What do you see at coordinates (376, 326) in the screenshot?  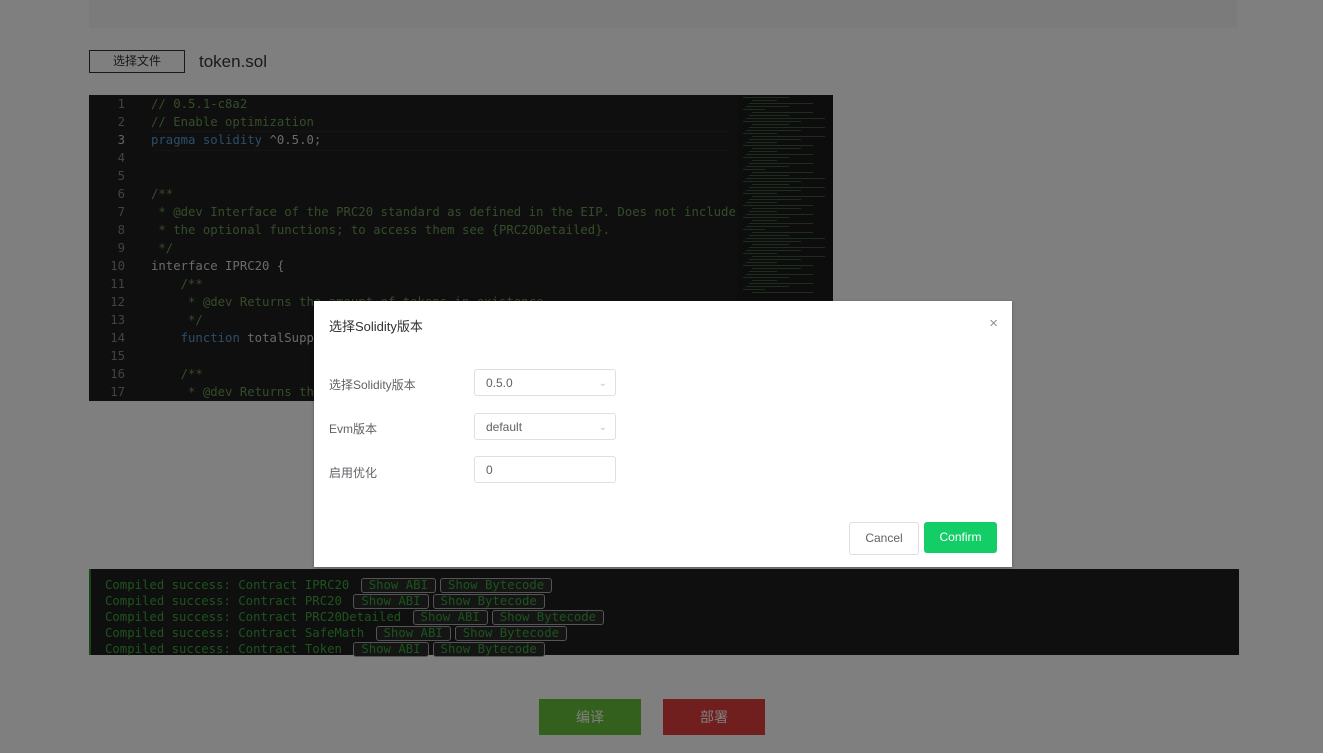 I see `dialog-title: 选择Solidity版本` at bounding box center [376, 326].